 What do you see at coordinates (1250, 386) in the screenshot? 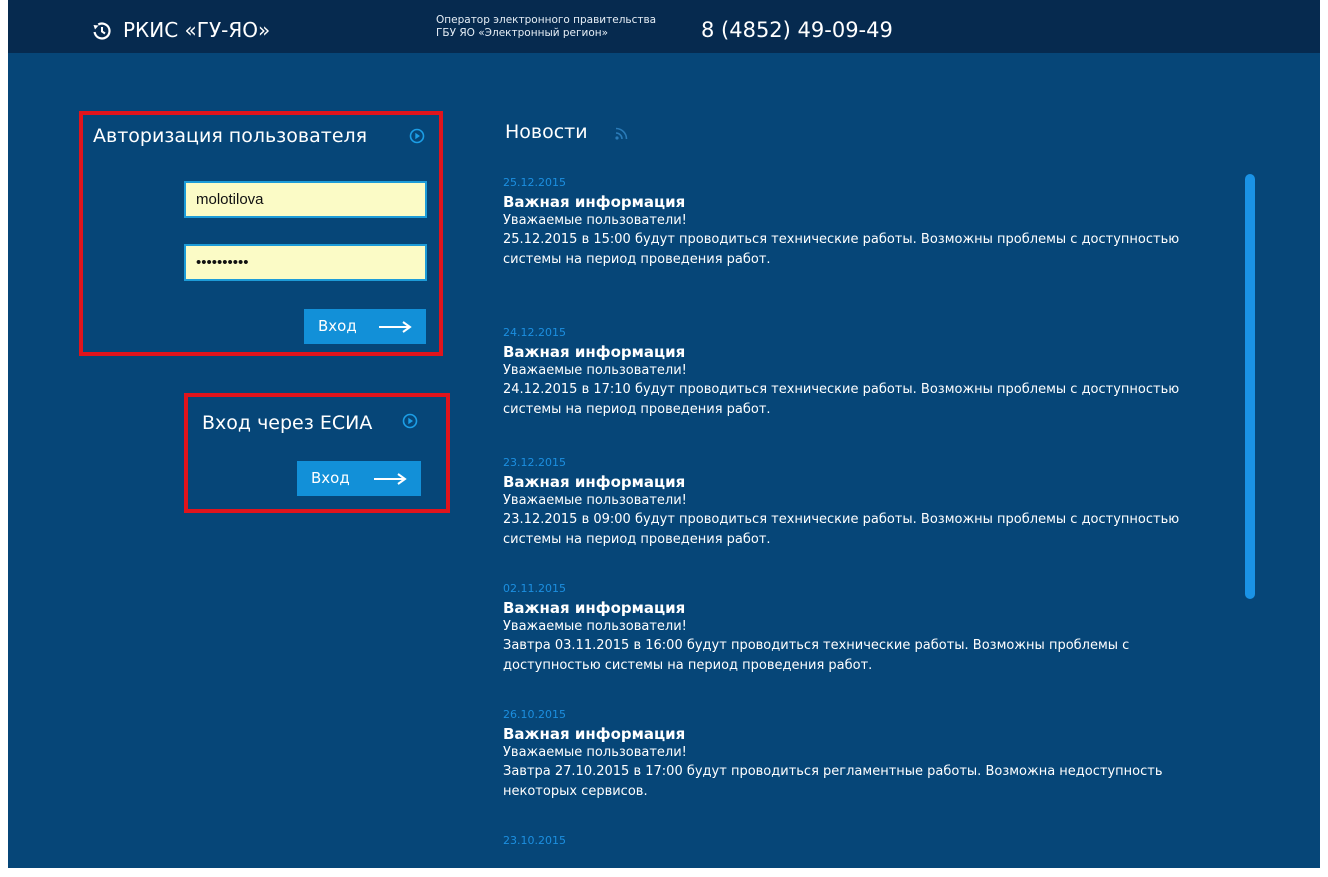
I see `news-scrollbar` at bounding box center [1250, 386].